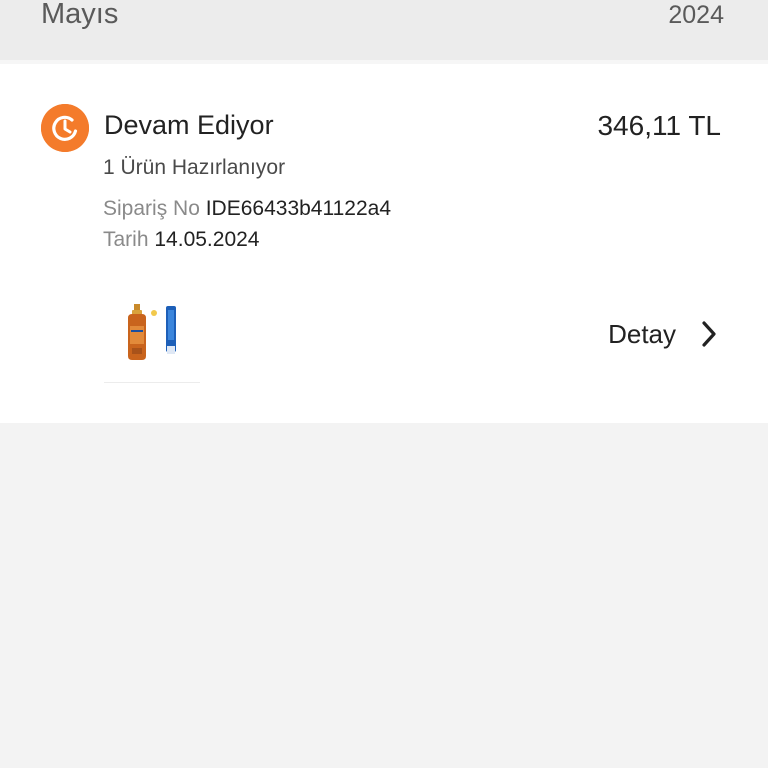 The width and height of the screenshot is (768, 768). Describe the element at coordinates (80, 15) in the screenshot. I see `month-label: Mayıs` at that location.